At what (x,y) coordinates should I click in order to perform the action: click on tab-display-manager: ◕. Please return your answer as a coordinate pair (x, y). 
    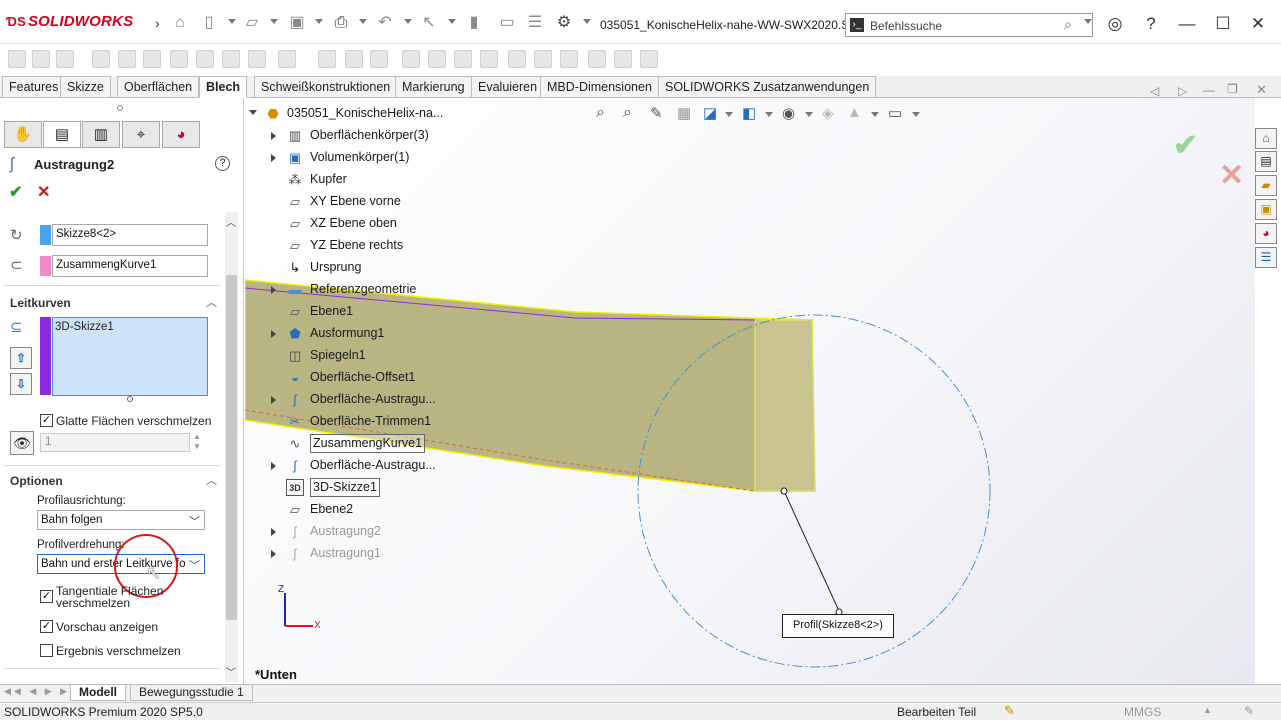
    Looking at the image, I should click on (181, 134).